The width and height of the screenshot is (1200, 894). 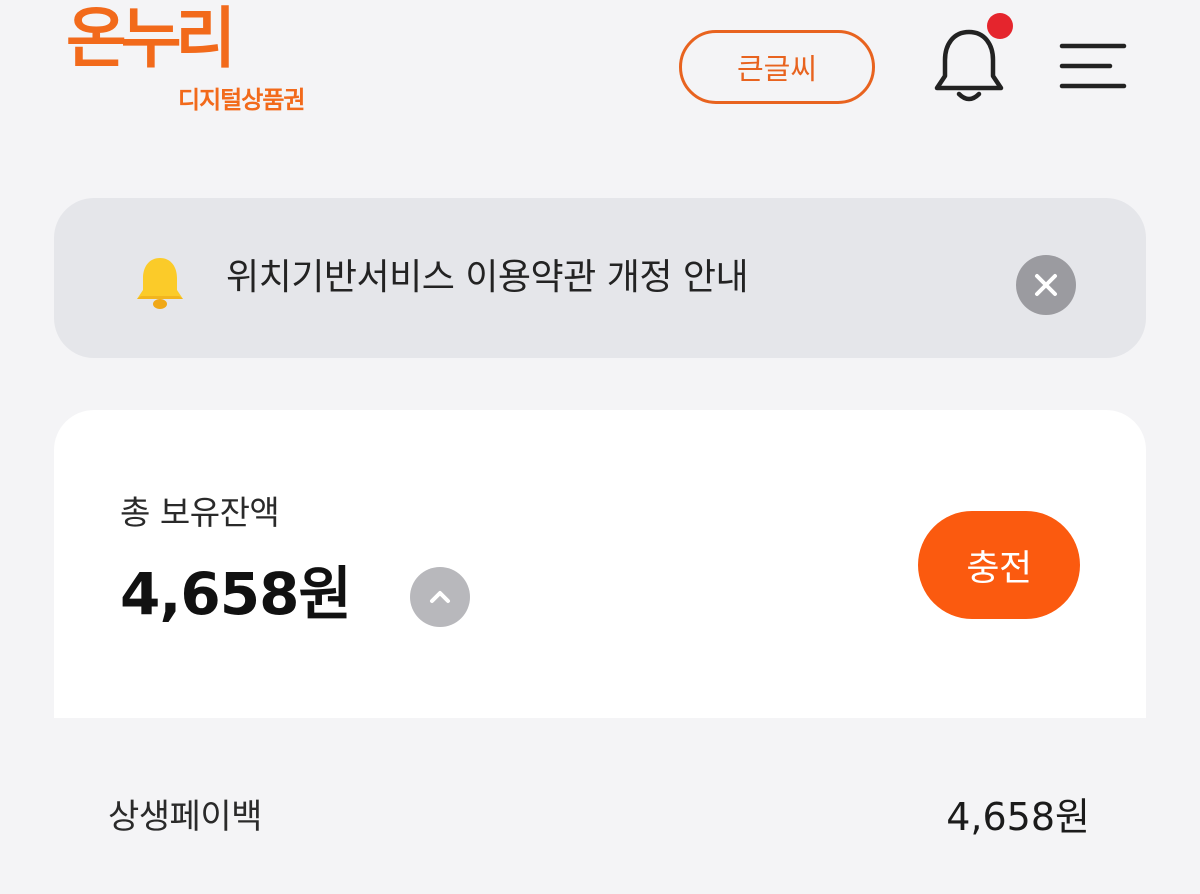 I want to click on hamburger-menu-icon, so click(x=1093, y=66).